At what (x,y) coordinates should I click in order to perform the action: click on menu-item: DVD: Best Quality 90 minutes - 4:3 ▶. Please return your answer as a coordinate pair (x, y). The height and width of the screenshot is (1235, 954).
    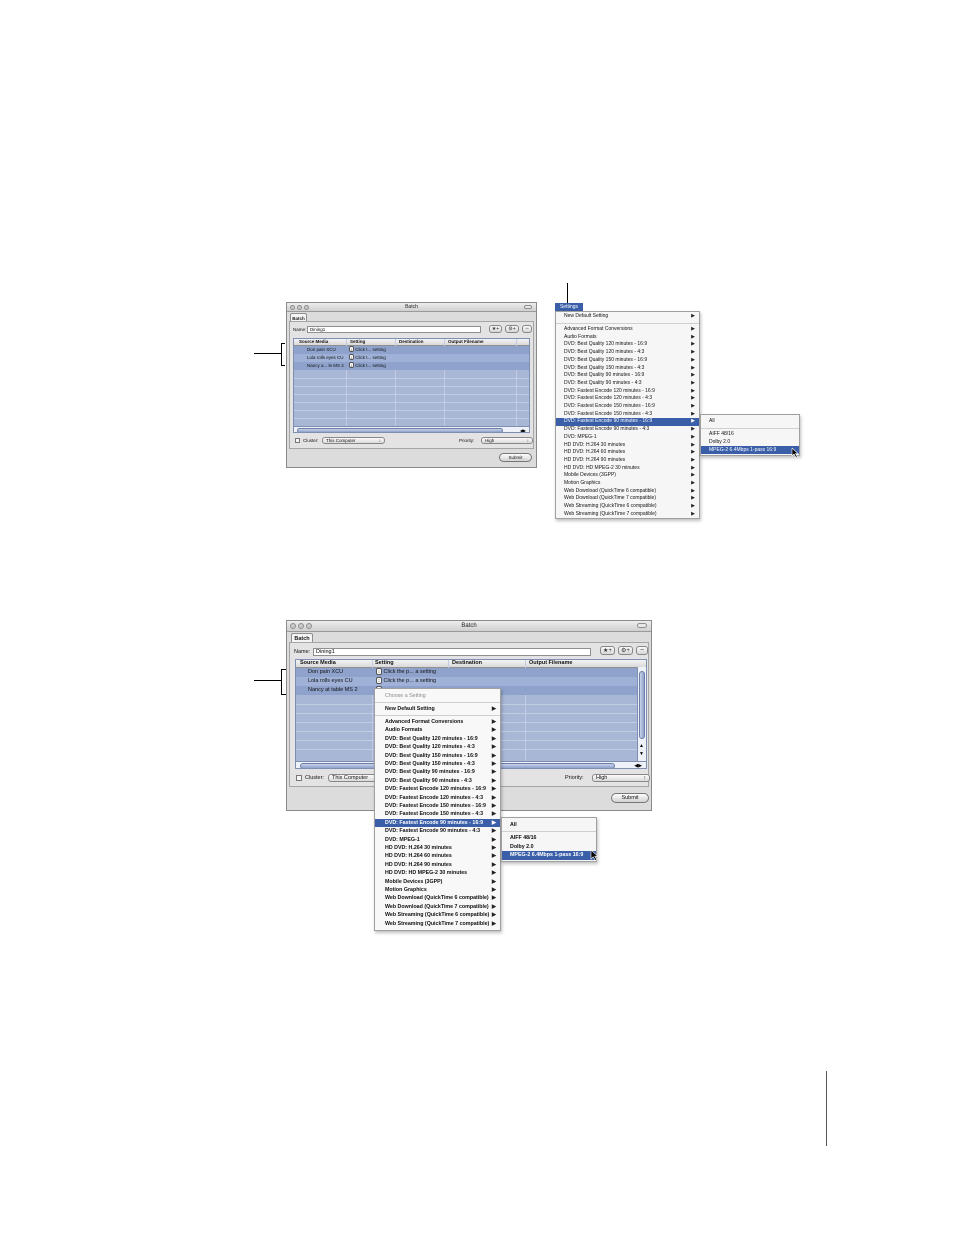
    Looking at the image, I should click on (437, 781).